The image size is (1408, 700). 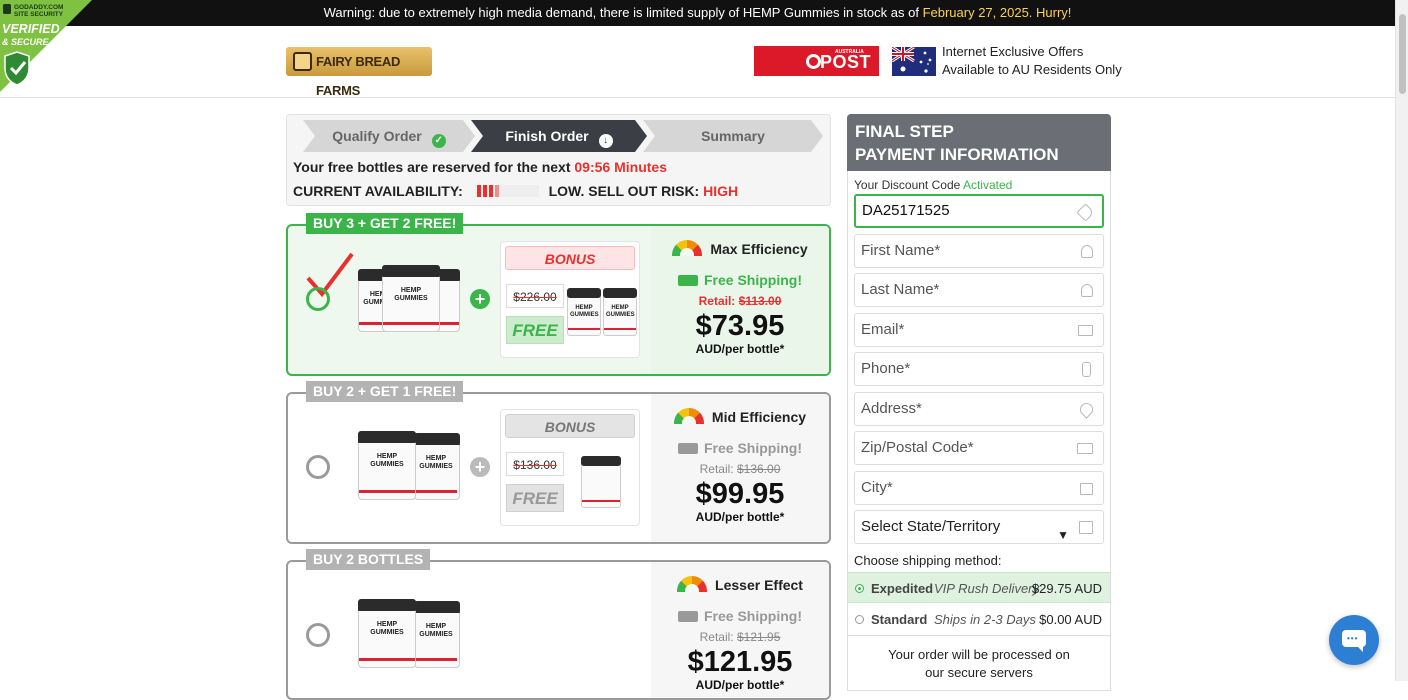 What do you see at coordinates (39, 14) in the screenshot?
I see `badge-line-2: SITE SECURITY` at bounding box center [39, 14].